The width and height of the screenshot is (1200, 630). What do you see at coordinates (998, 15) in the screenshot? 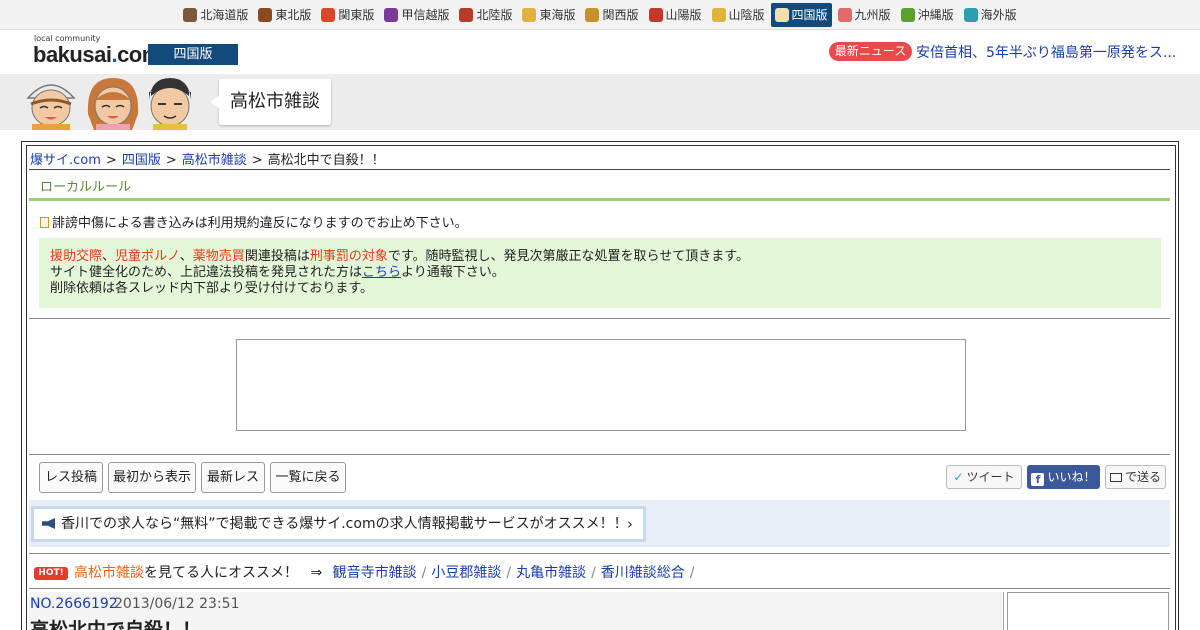
I see `region-label: 海外版` at bounding box center [998, 15].